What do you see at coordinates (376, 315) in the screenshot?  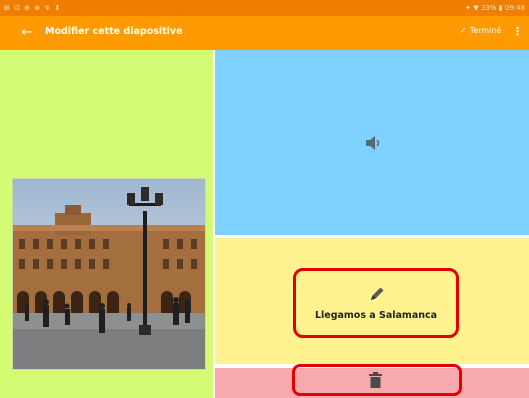 I see `slide-caption: Llegamos a Salamanca` at bounding box center [376, 315].